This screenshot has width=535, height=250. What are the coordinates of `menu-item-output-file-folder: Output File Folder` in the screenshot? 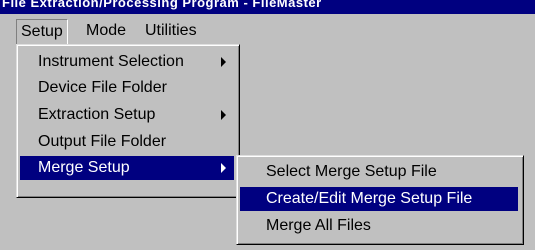 It's located at (127, 142).